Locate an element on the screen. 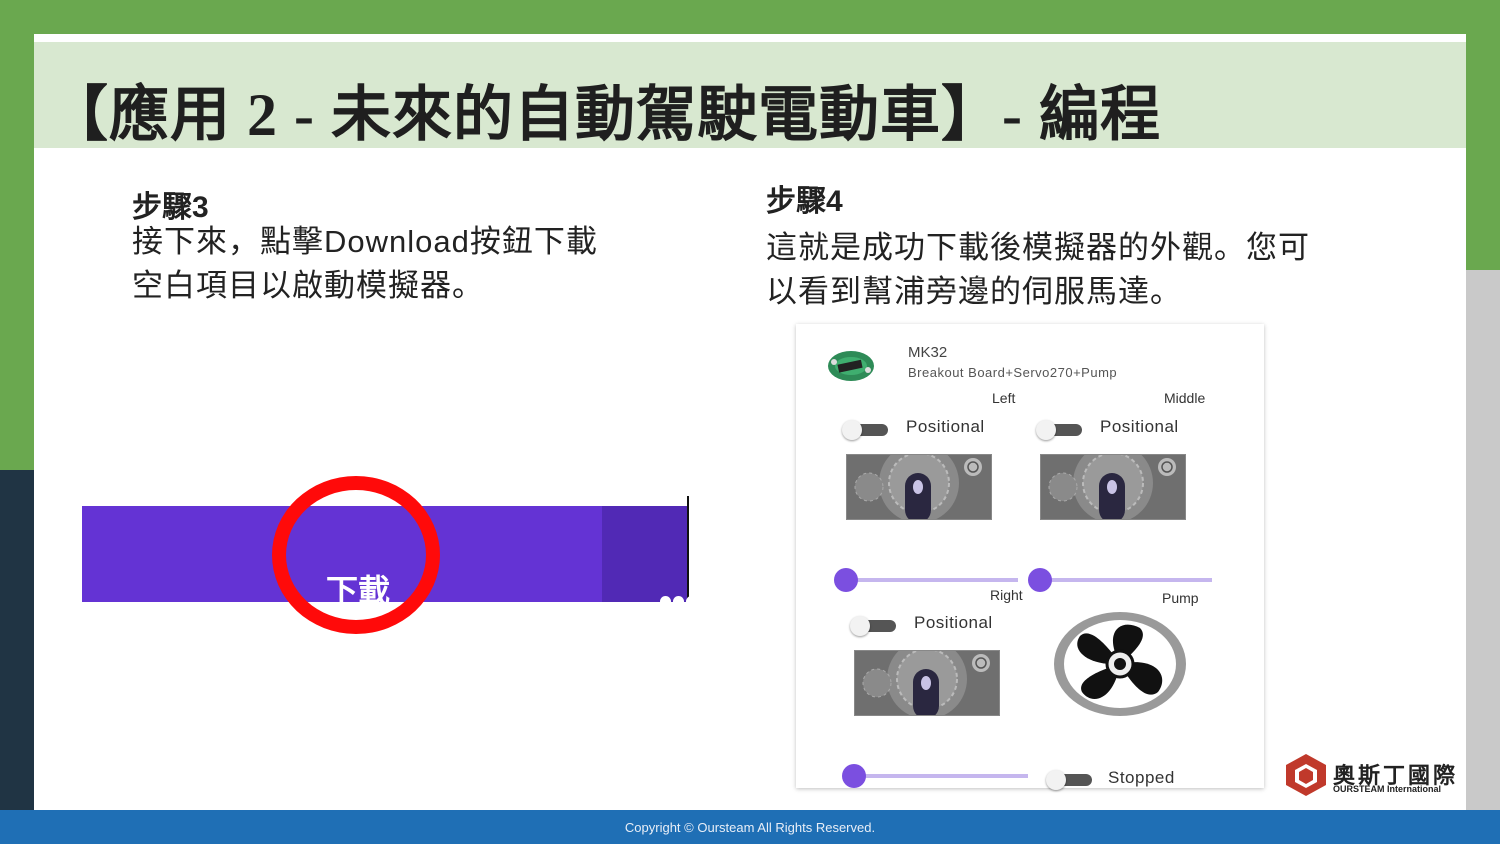  pump-label: Pump is located at coordinates (1180, 598).